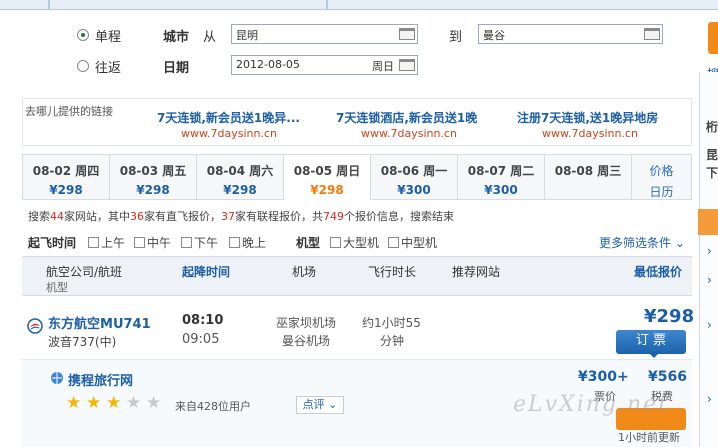  Describe the element at coordinates (106, 242) in the screenshot. I see `filter-option: 上午` at that location.